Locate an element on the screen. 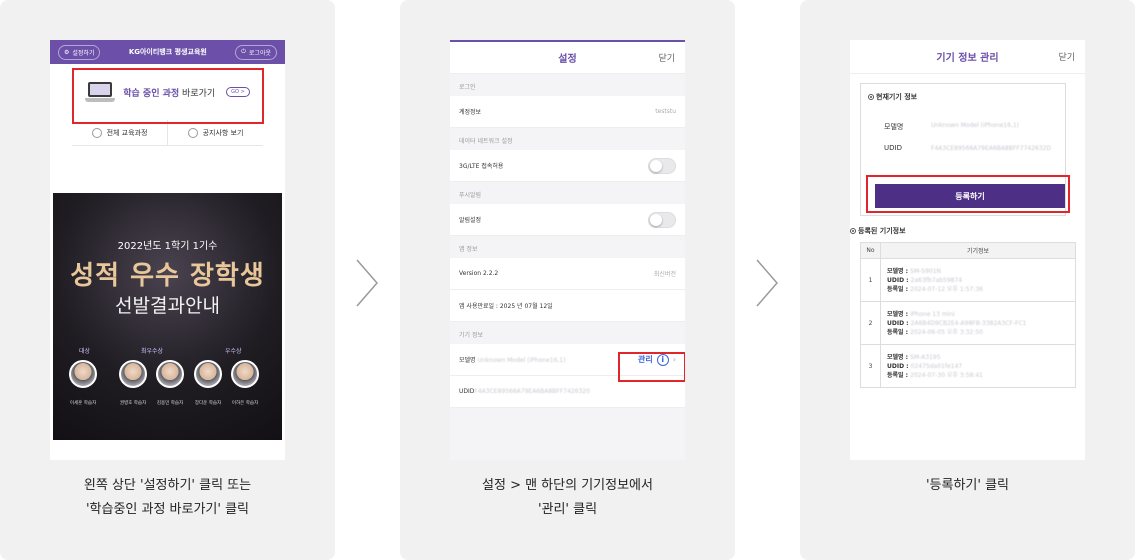 The image size is (1135, 560). page-title: 설정 is located at coordinates (567, 59).